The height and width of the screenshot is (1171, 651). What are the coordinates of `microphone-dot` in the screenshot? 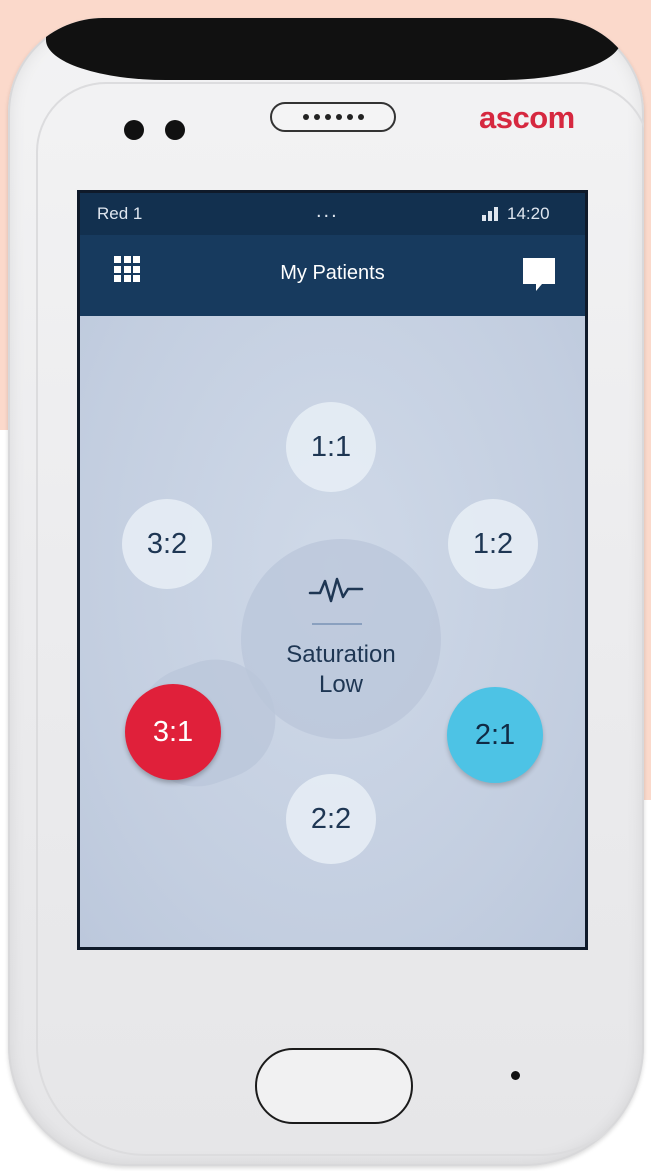 It's located at (515, 1075).